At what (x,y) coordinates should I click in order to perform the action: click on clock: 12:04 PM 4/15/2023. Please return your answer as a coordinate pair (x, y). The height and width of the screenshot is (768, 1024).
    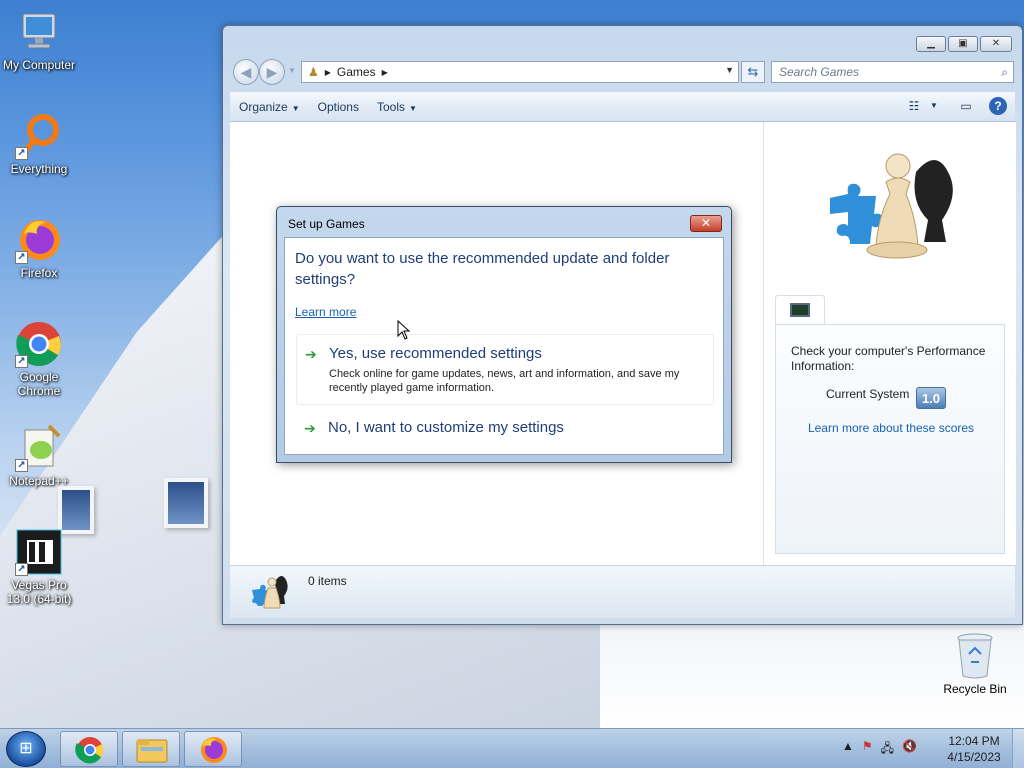
    Looking at the image, I should click on (974, 749).